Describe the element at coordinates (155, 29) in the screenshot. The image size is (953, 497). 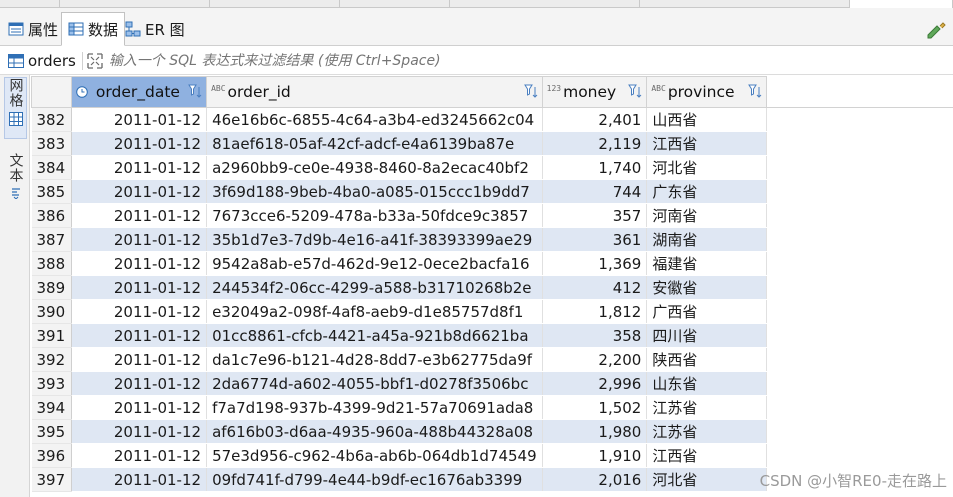
I see `tab-er-diagram: ER 图` at that location.